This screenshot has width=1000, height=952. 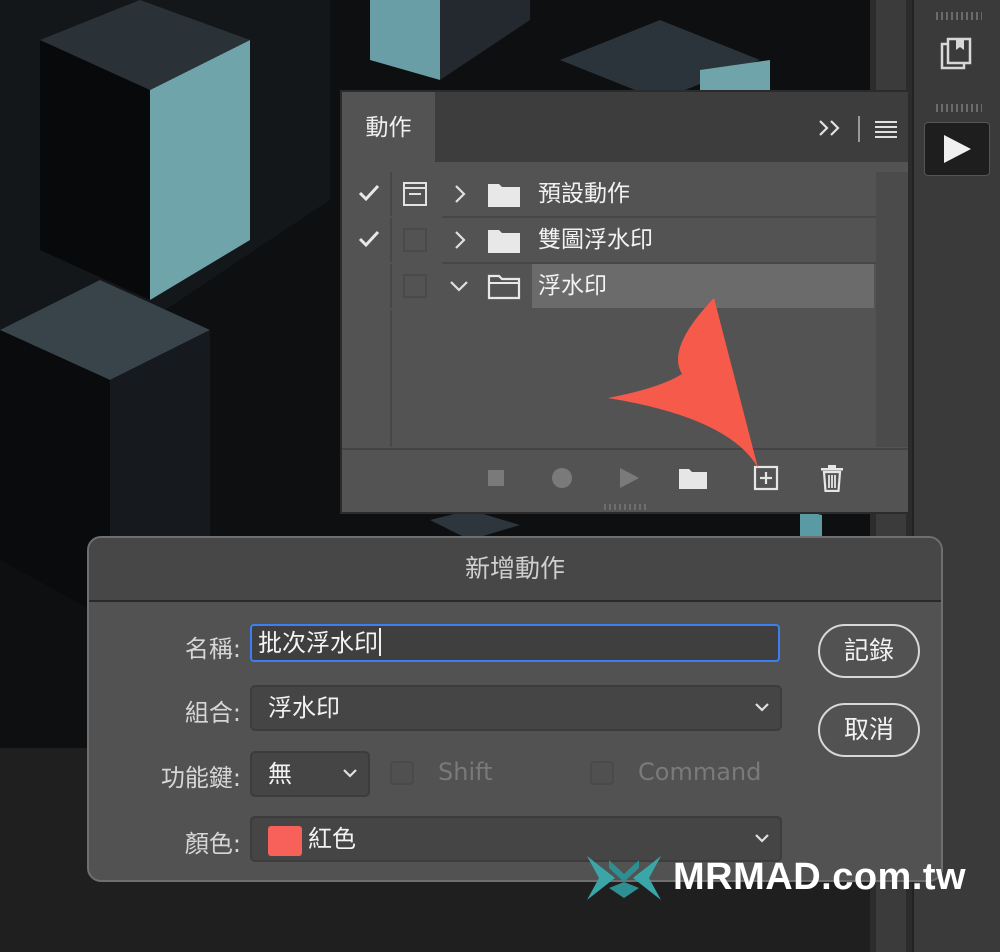 I want to click on history-panel-button, so click(x=956, y=54).